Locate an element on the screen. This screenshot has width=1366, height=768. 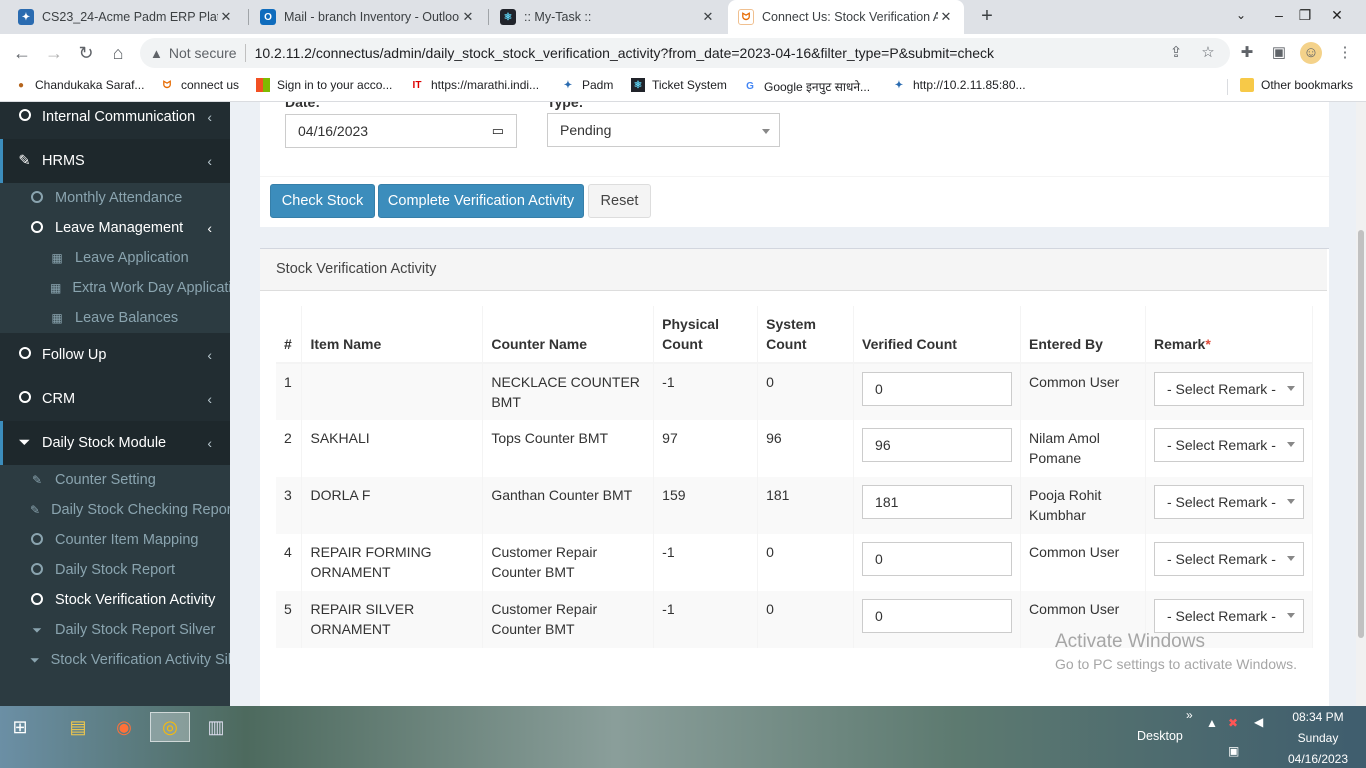
sidebar-item-daily-stock-module: ⏷ Daily Stock Module ‹ is located at coordinates (115, 443).